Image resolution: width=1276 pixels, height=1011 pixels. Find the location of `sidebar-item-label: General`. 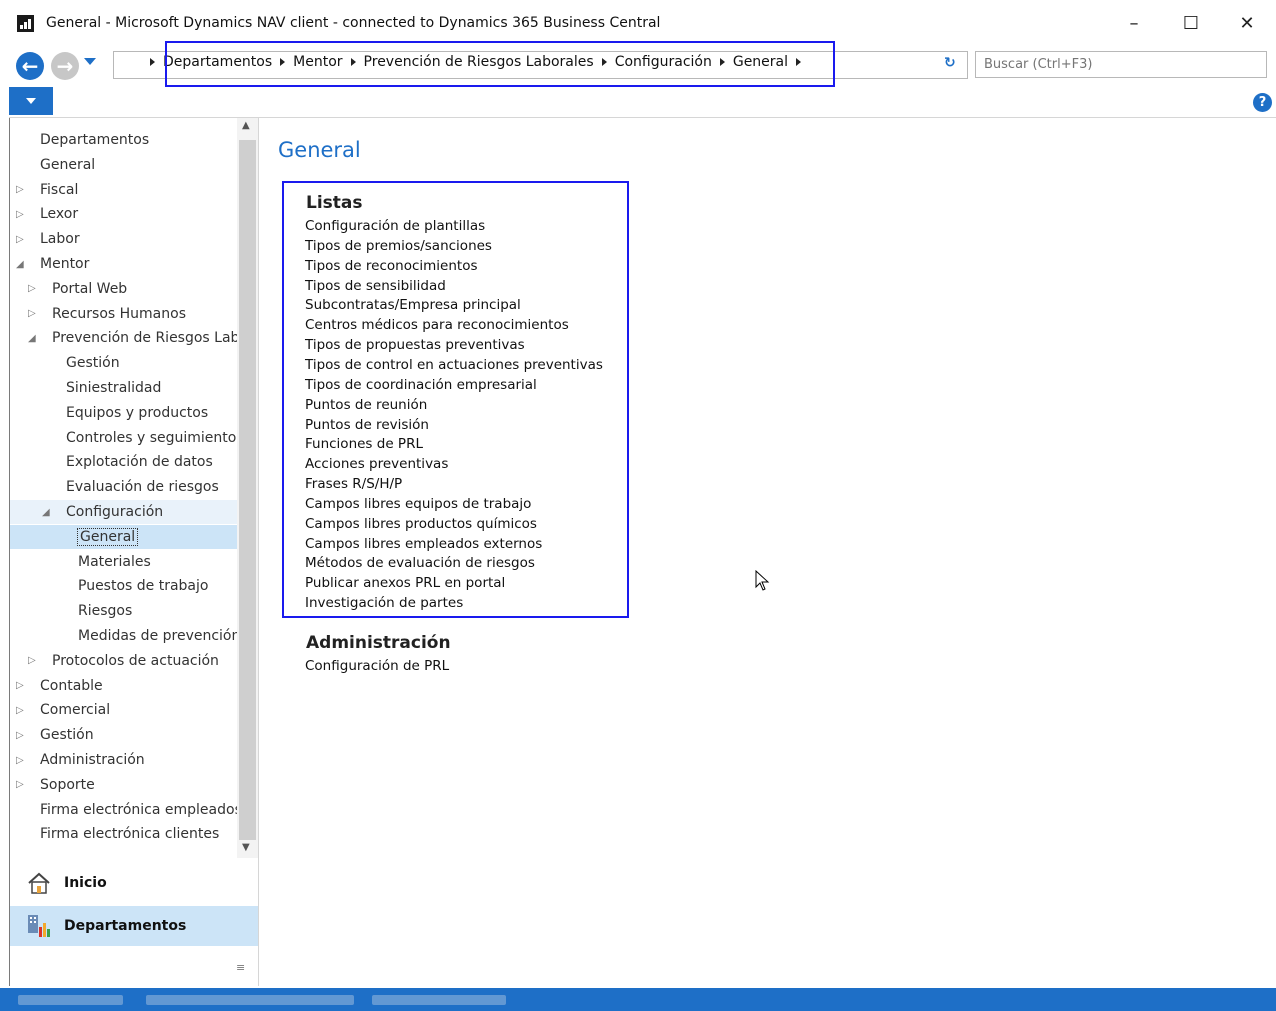

sidebar-item-label: General is located at coordinates (68, 164).